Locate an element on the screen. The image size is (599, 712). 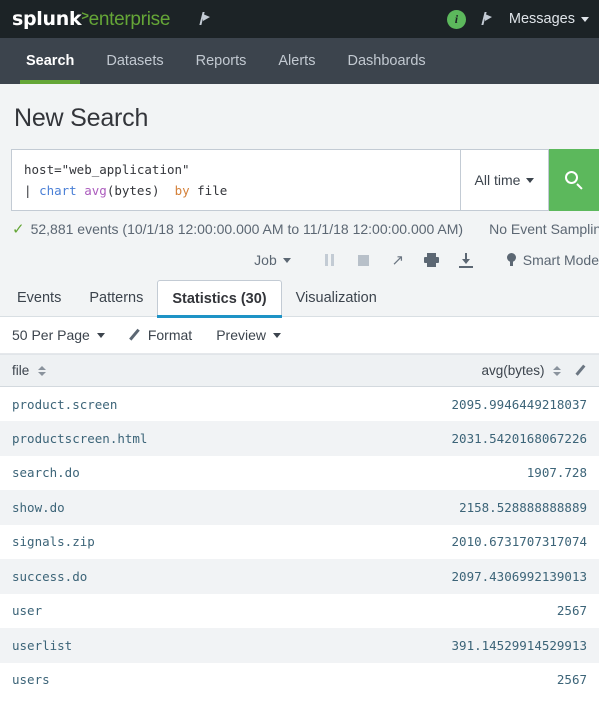
nav-item-reports: Reports is located at coordinates (221, 61).